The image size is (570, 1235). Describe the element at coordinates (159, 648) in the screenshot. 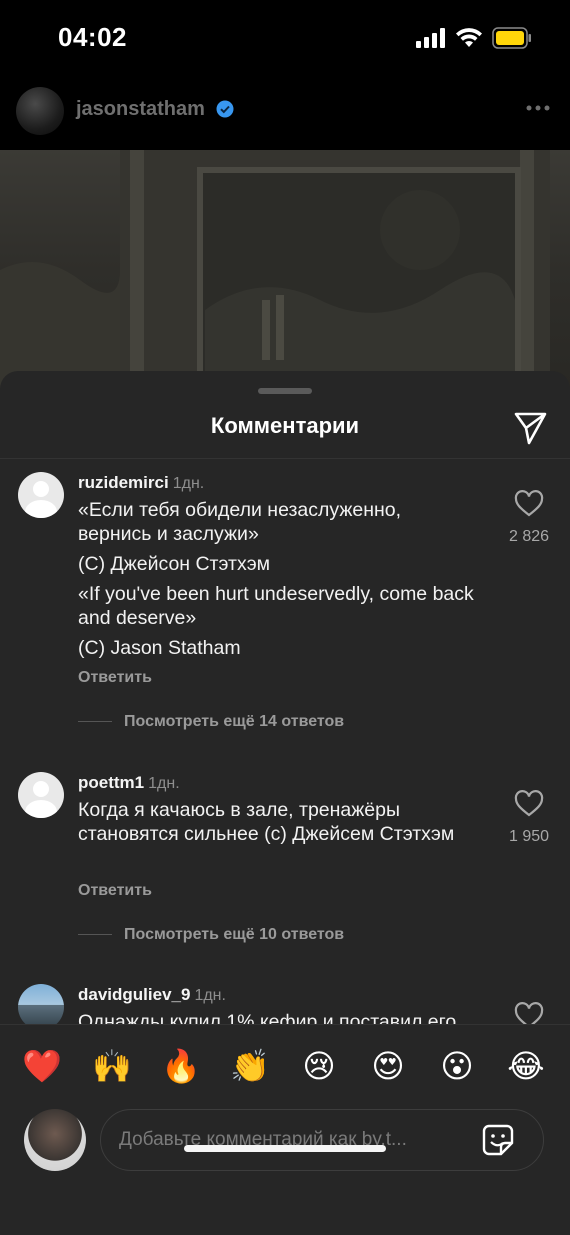

I see `comment-line: (C) Jason Statham` at that location.